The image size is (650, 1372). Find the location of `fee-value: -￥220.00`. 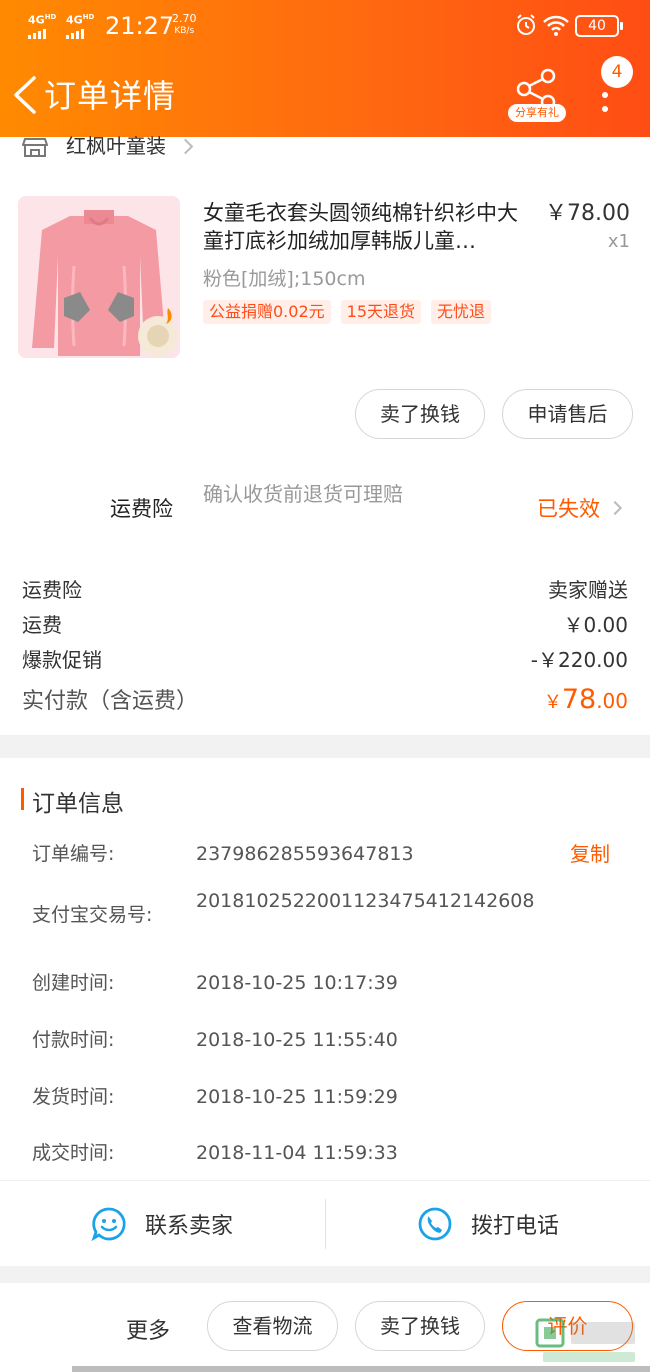

fee-value: -￥220.00 is located at coordinates (579, 660).